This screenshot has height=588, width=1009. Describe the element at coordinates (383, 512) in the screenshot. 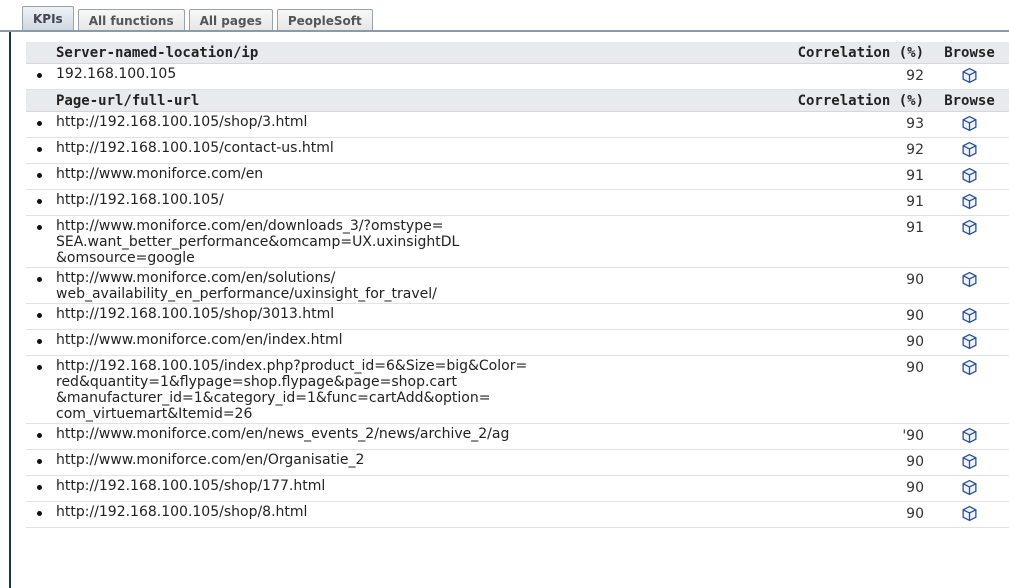

I see `url-cell: http://192.168.100.105/shop/8.html` at that location.